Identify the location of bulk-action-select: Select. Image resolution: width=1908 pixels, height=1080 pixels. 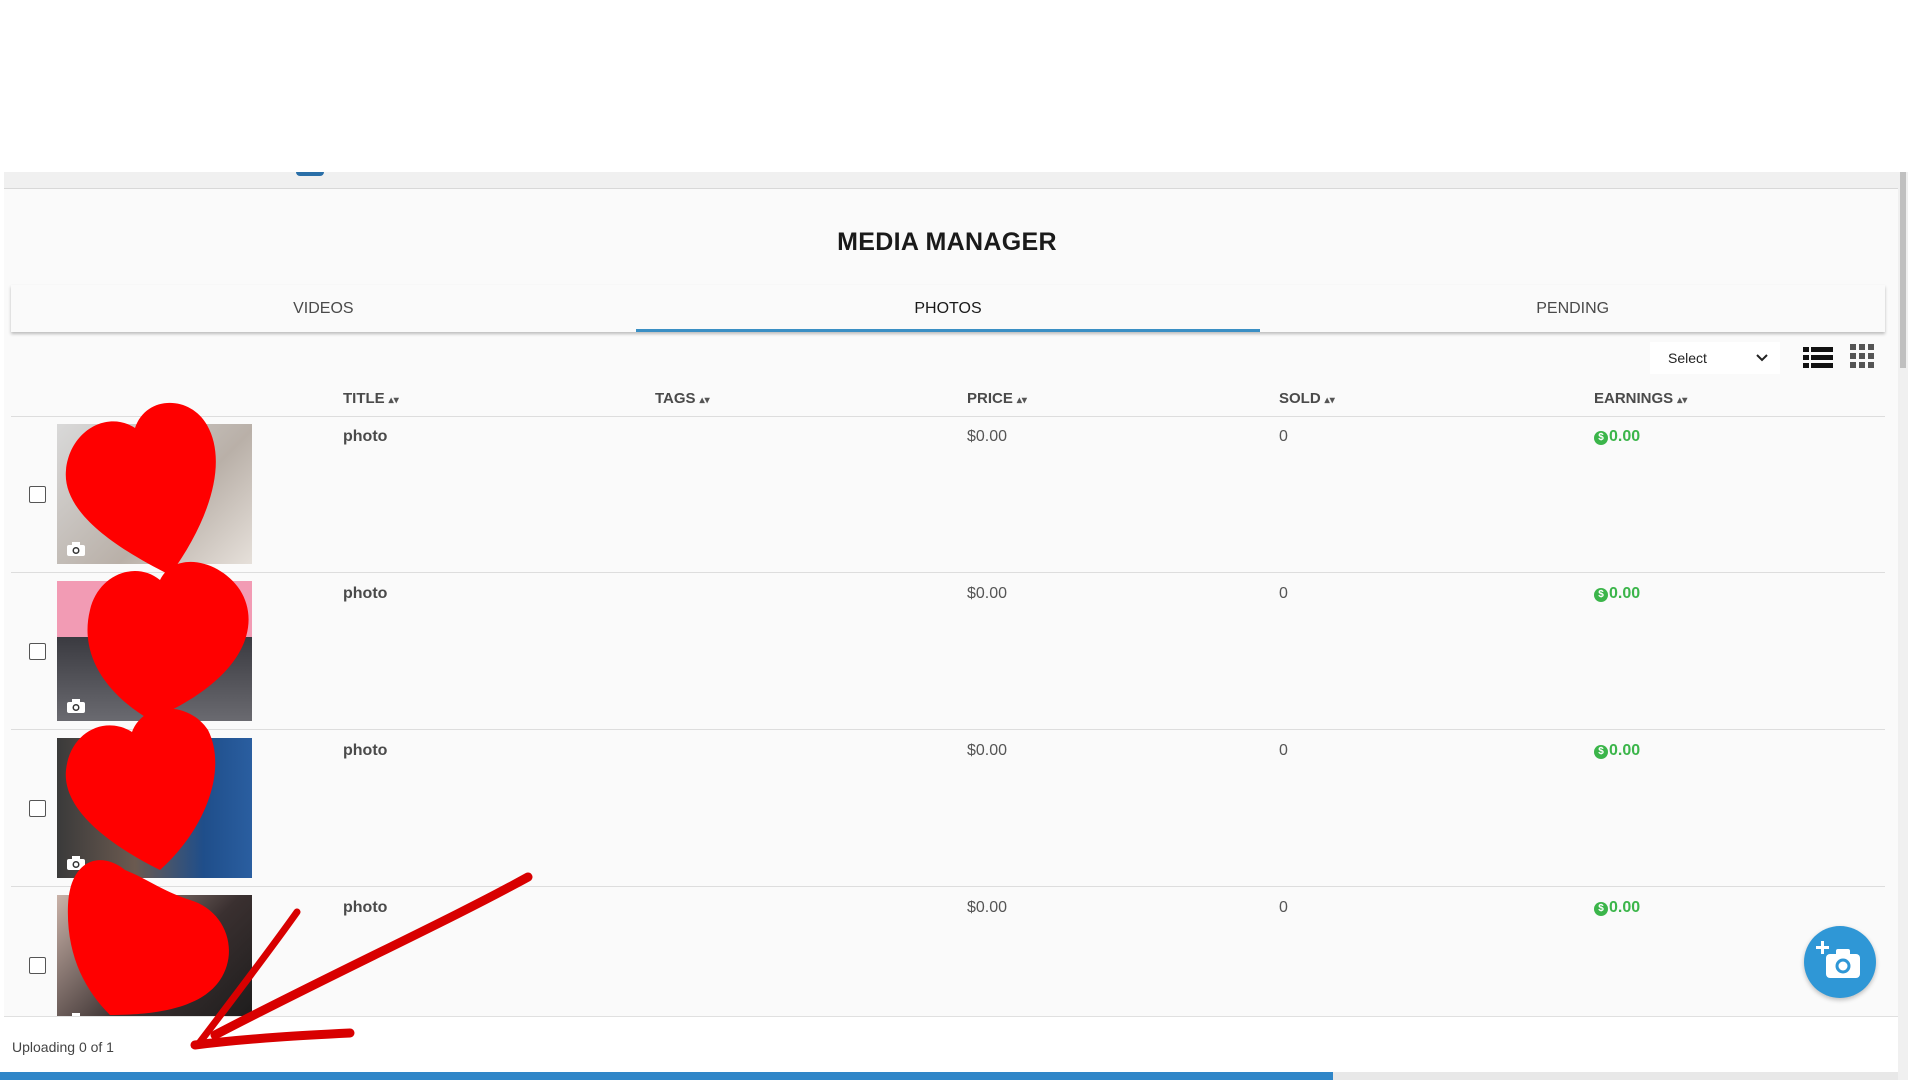
(1715, 358).